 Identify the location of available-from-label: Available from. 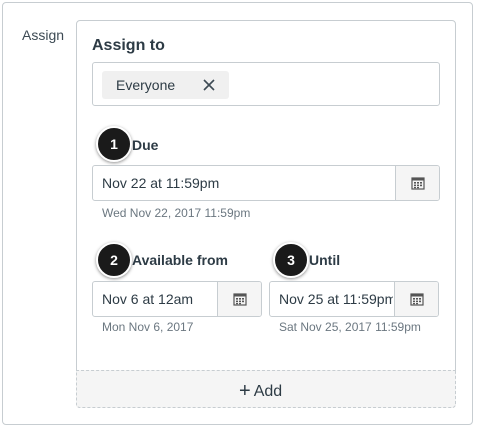
(180, 260).